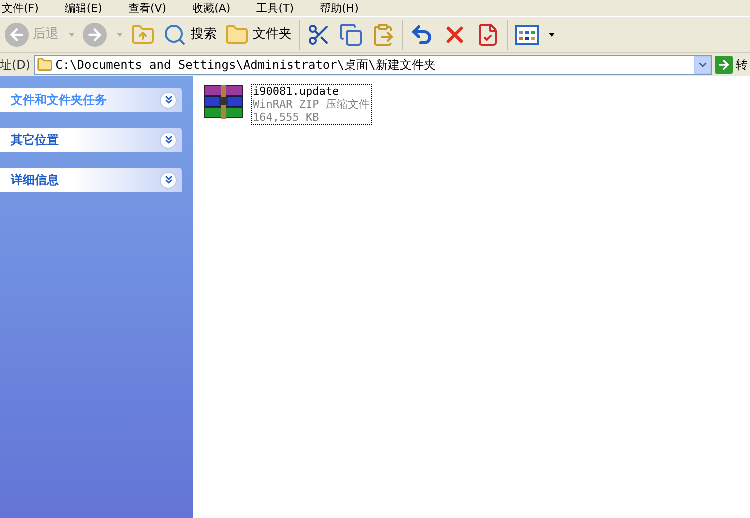 Image resolution: width=750 pixels, height=518 pixels. Describe the element at coordinates (339, 8) in the screenshot. I see `menu-item: 帮助(H)` at that location.